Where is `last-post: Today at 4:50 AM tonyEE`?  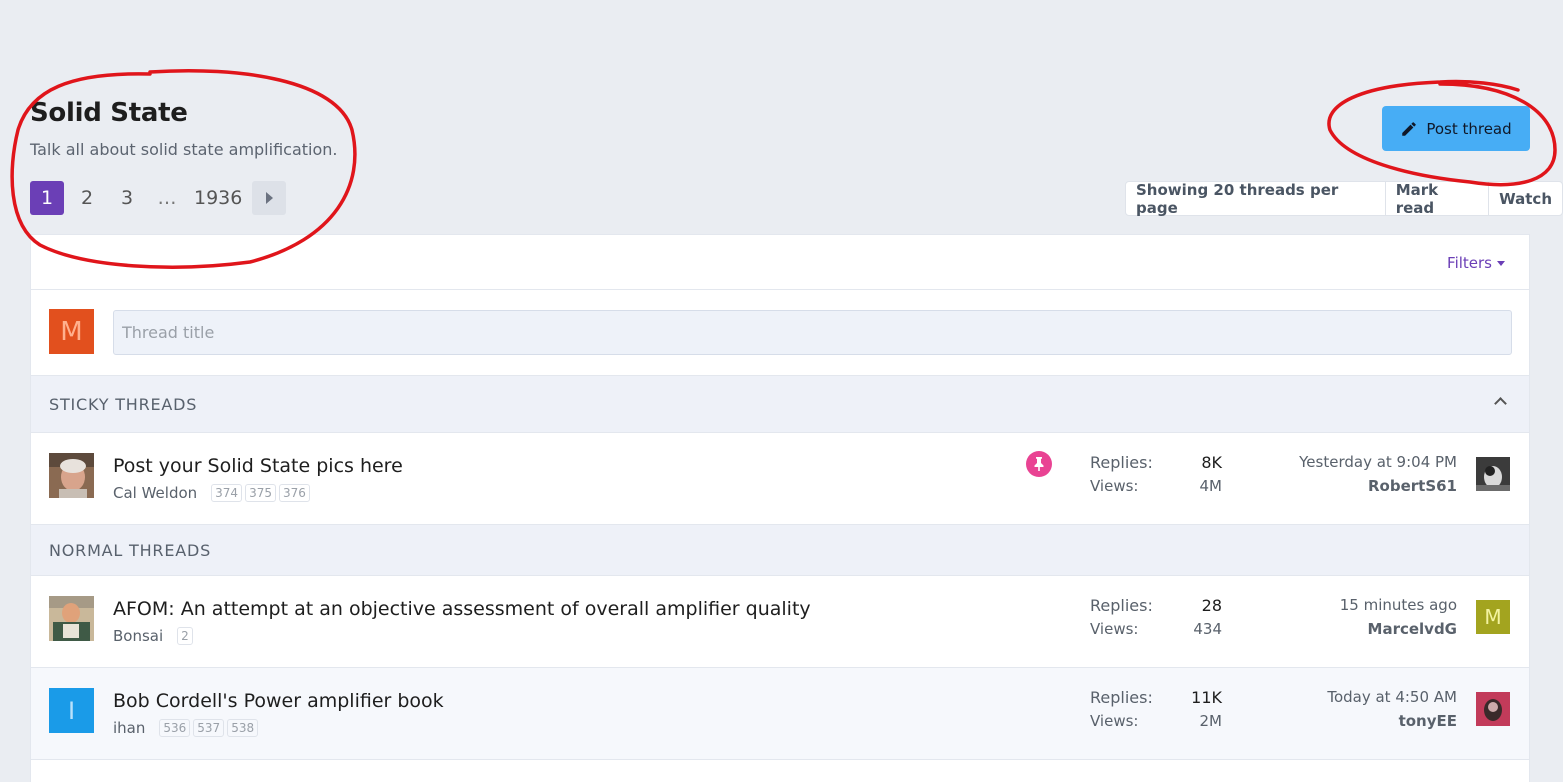 last-post: Today at 4:50 AM tonyEE is located at coordinates (1392, 709).